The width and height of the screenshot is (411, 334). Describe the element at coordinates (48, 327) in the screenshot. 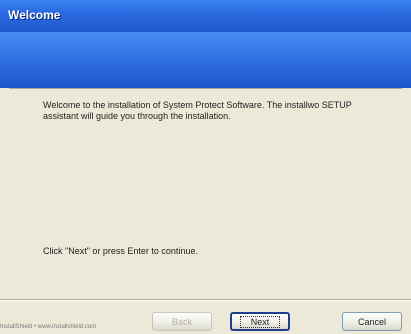

I see `footer-brand-text: InstallShield • www.installshield.com` at that location.